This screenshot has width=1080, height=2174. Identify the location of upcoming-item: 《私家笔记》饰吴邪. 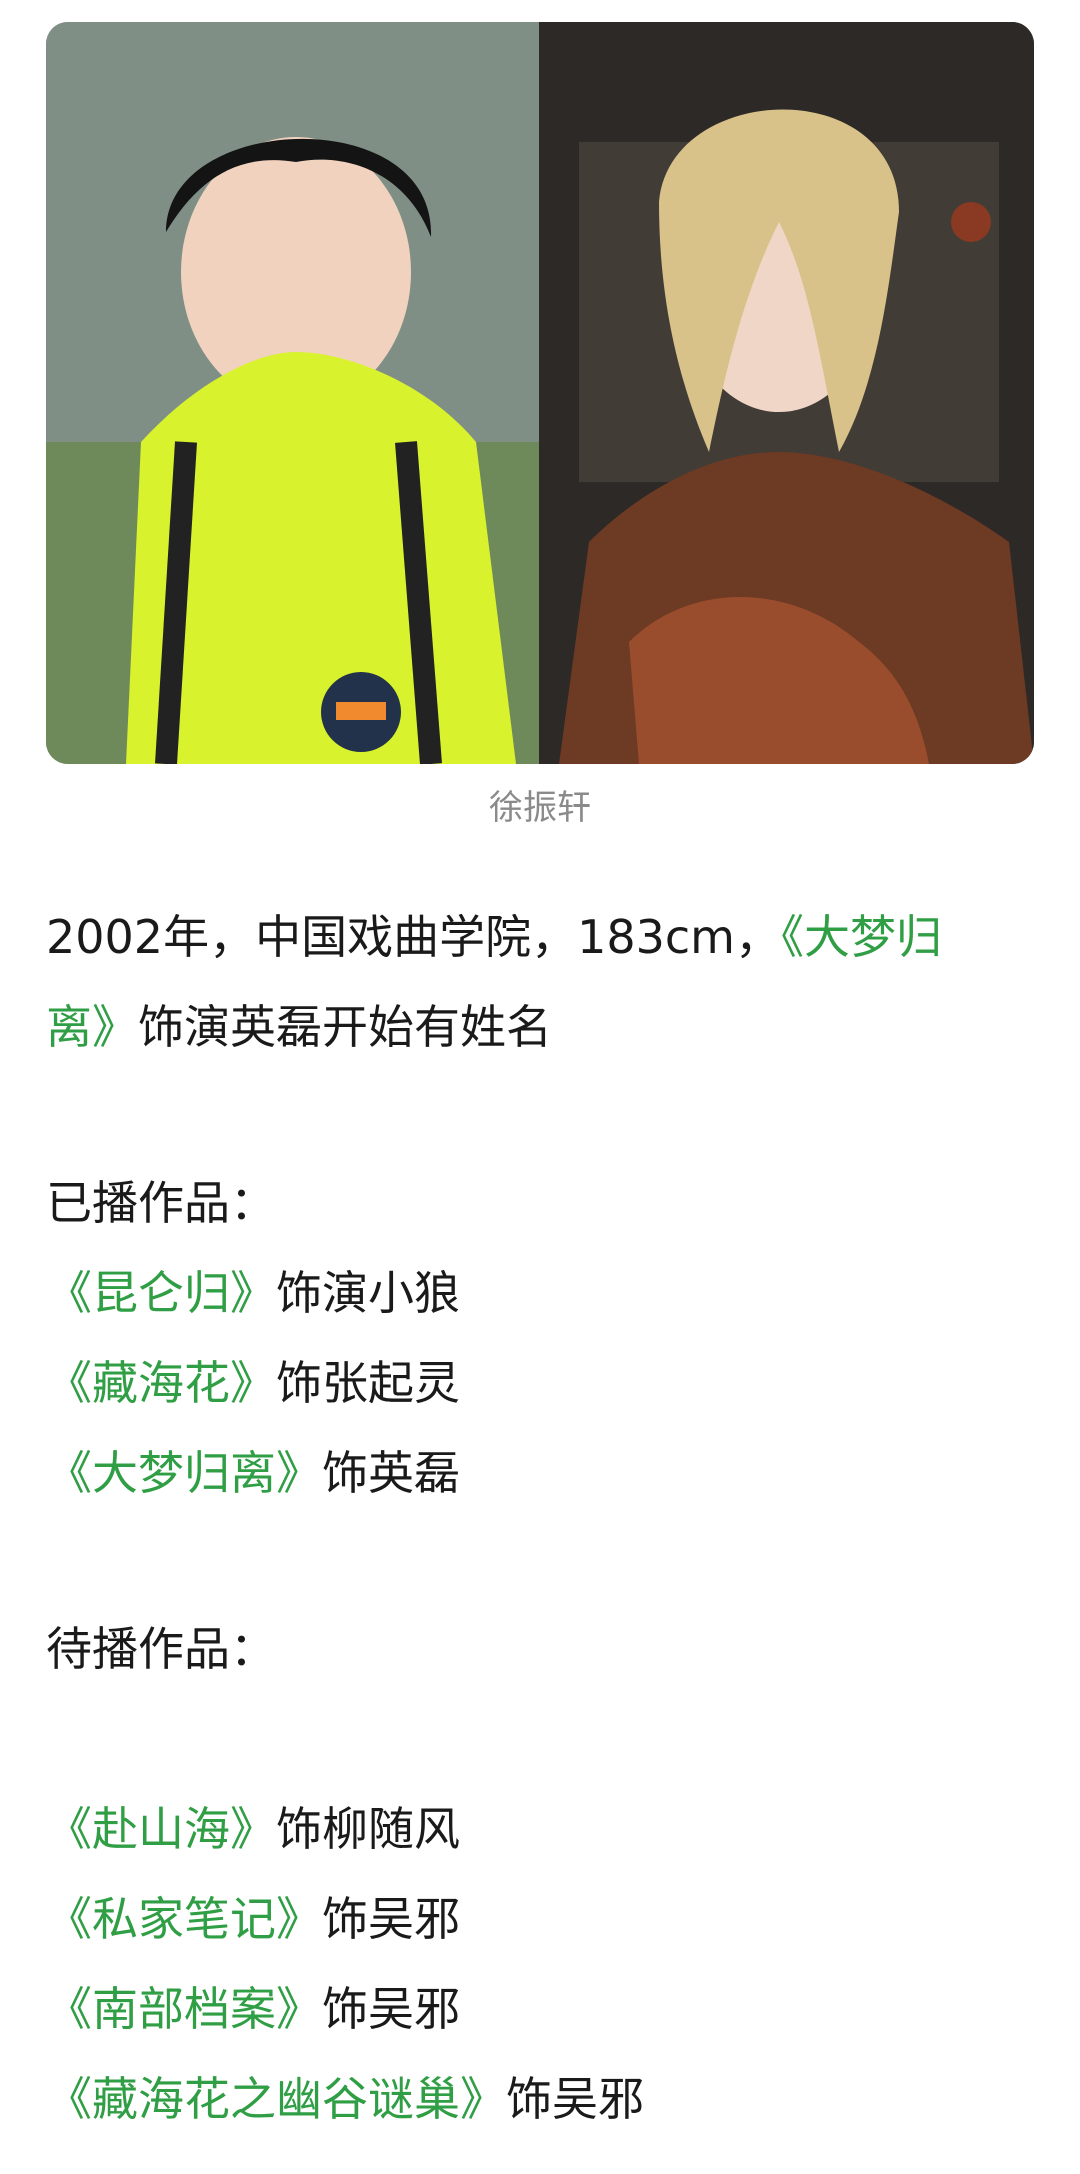
(541, 1919).